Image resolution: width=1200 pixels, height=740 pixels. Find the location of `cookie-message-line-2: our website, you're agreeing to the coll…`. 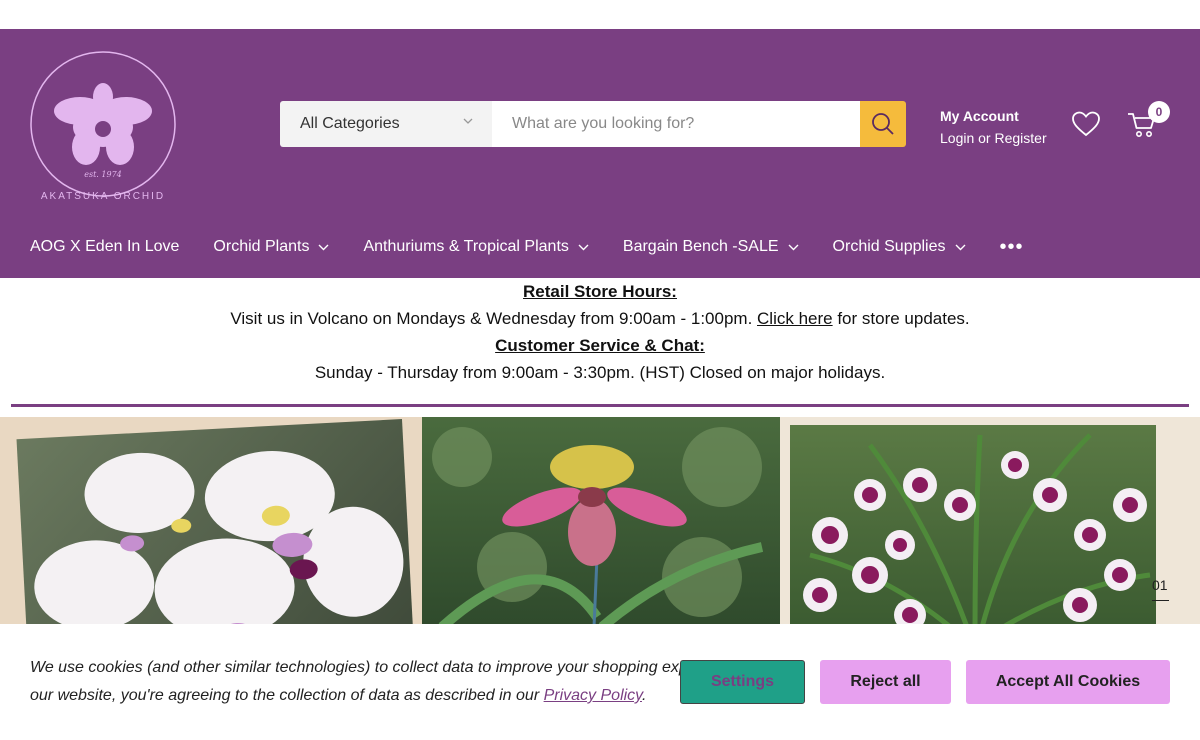

cookie-message-line-2: our website, you're agreeing to the coll… is located at coordinates (287, 695).